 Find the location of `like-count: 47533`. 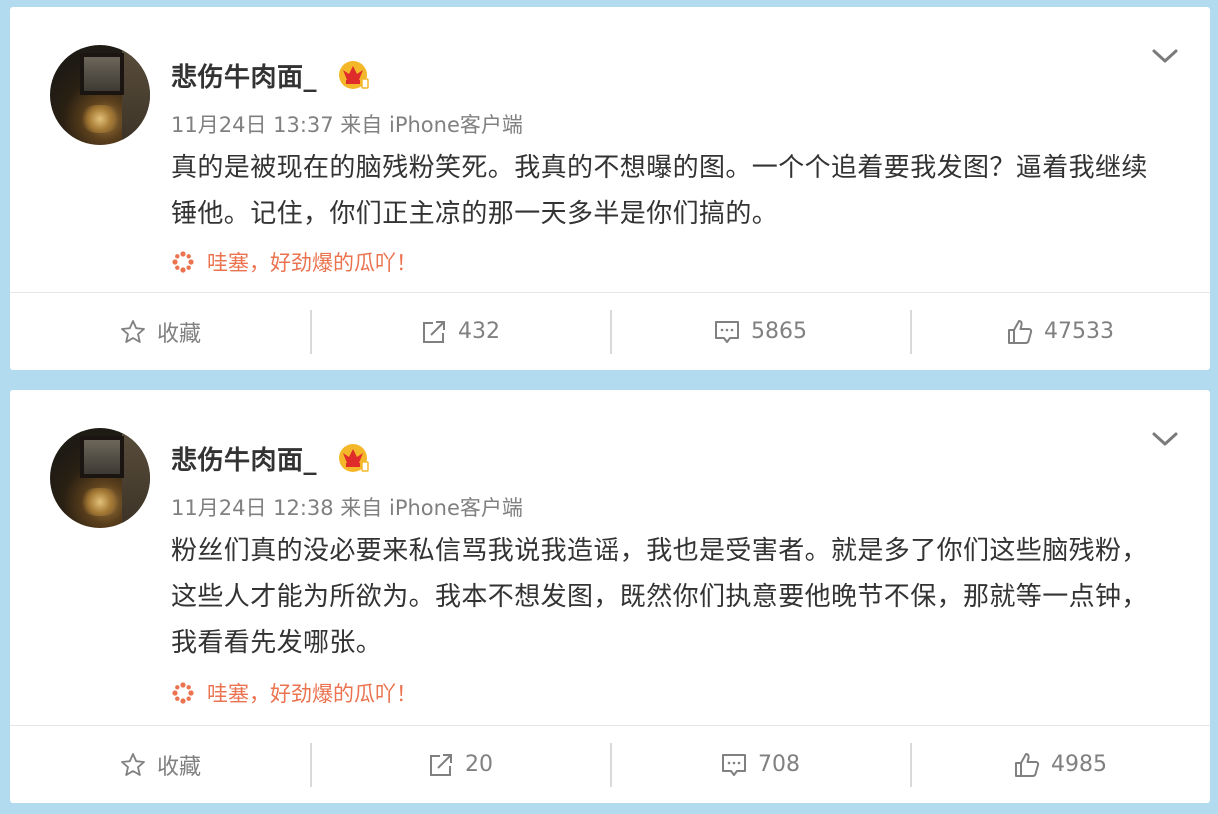

like-count: 47533 is located at coordinates (1079, 331).